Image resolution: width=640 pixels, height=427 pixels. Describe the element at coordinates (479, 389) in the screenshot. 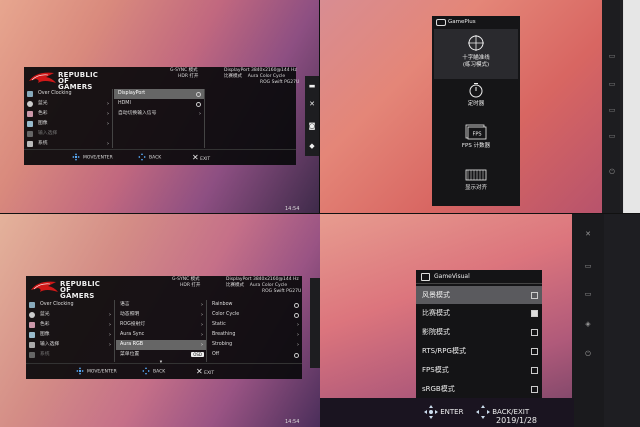

I see `gamevisual-srgb: sRGB模式` at that location.